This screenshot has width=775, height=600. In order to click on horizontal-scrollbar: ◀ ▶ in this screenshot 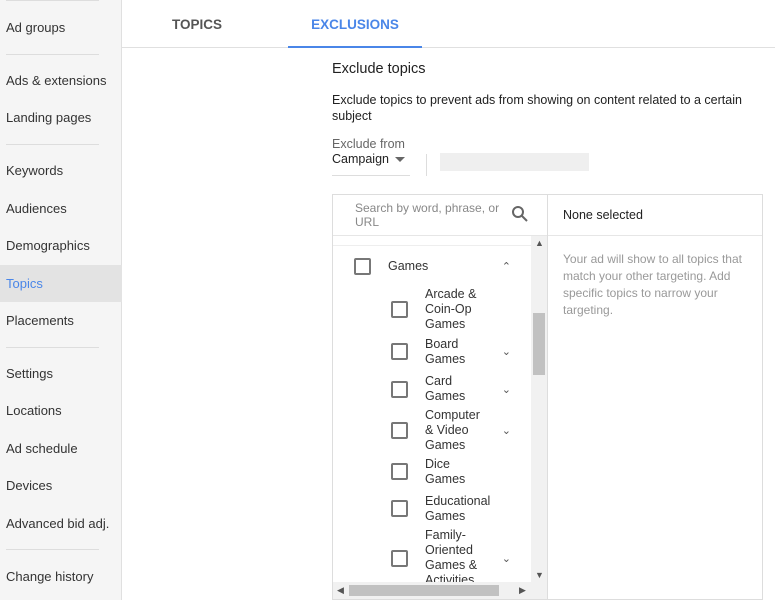, I will do `click(440, 590)`.